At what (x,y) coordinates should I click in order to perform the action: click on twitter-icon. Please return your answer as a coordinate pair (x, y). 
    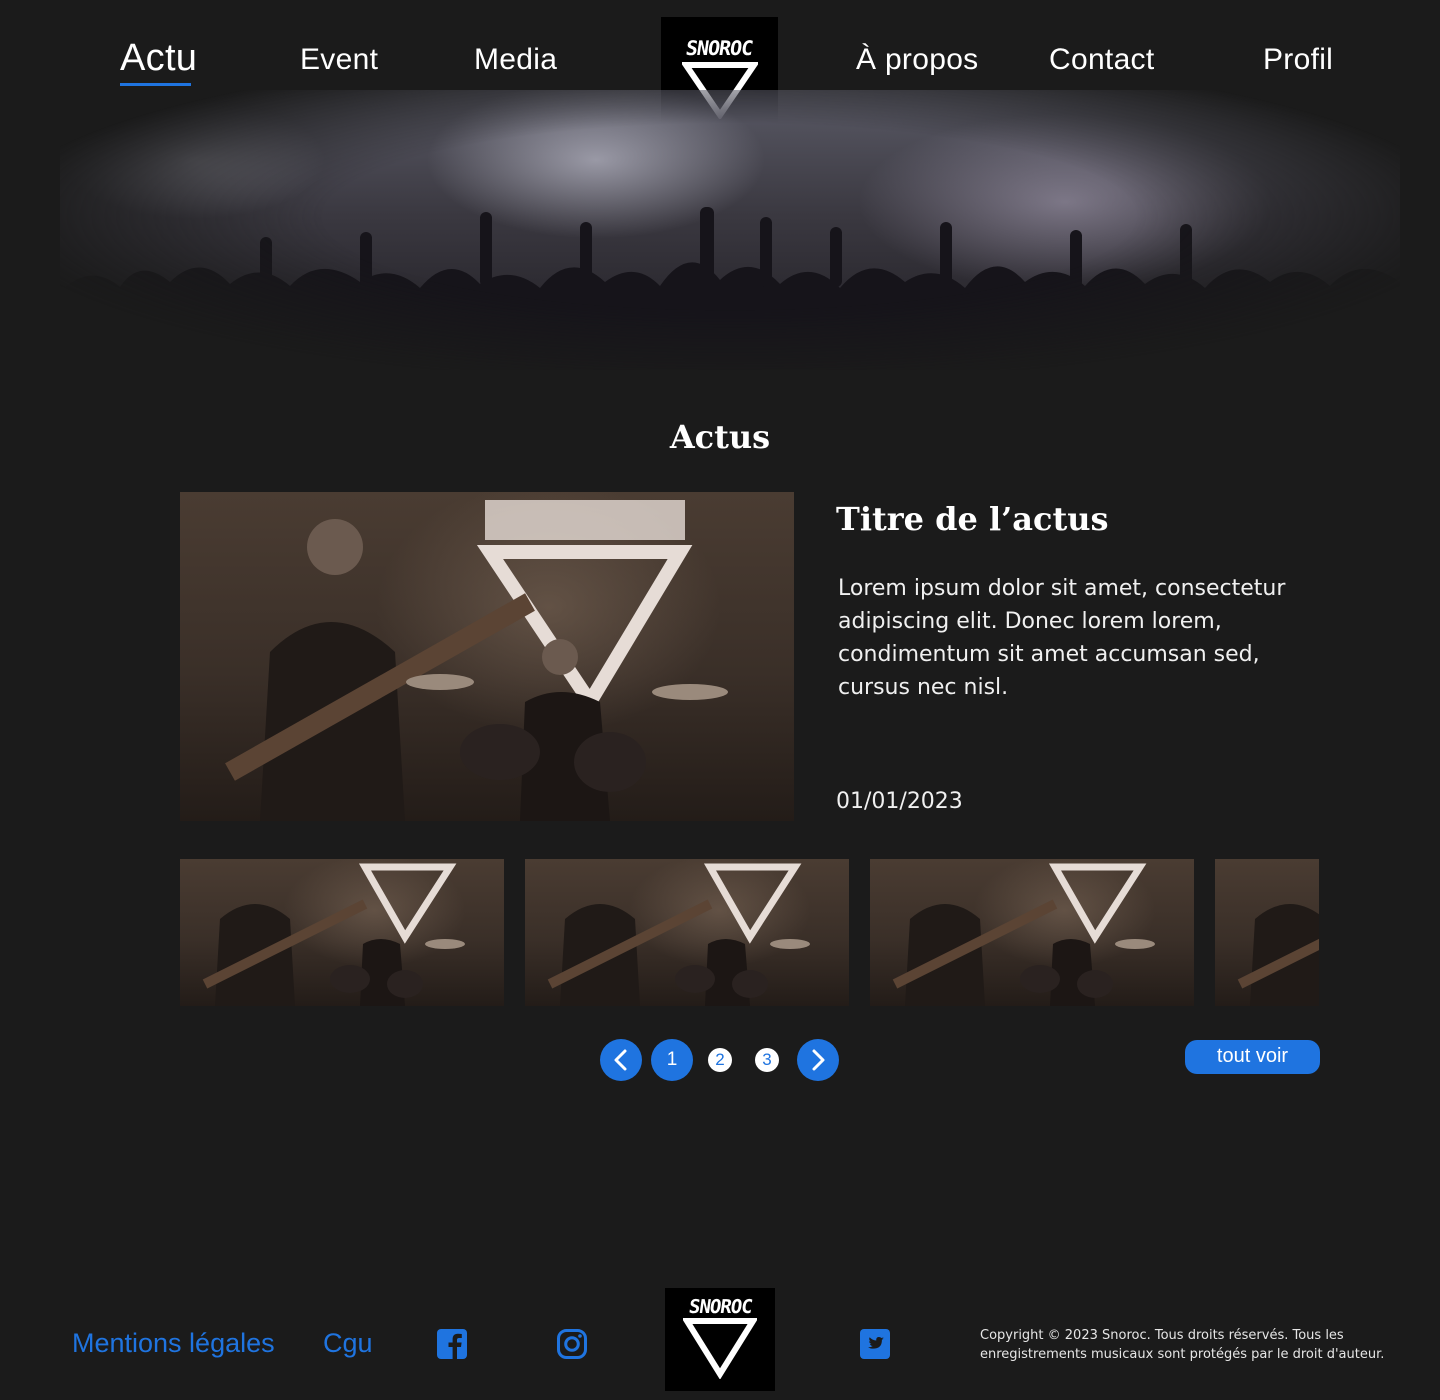
    Looking at the image, I should click on (875, 1344).